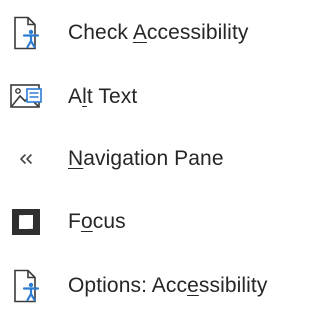  Describe the element at coordinates (26, 33) in the screenshot. I see `check-accessibility-icon` at that location.